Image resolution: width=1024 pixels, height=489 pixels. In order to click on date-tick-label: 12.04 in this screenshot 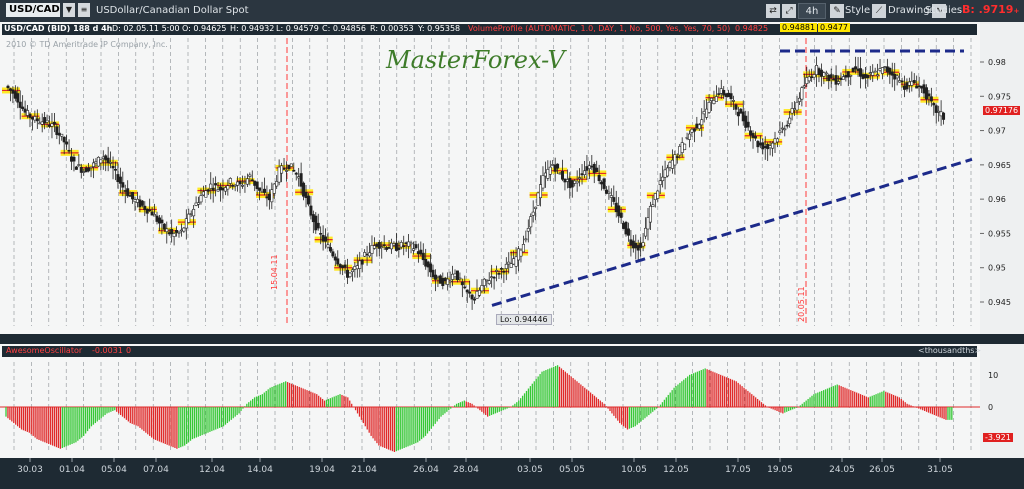, I will do `click(212, 470)`.